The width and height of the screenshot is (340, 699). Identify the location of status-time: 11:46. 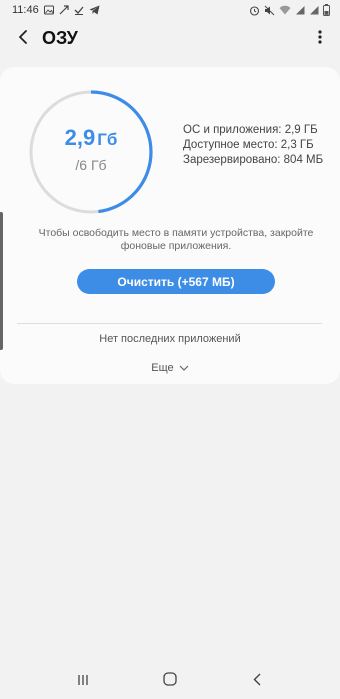
(25, 10).